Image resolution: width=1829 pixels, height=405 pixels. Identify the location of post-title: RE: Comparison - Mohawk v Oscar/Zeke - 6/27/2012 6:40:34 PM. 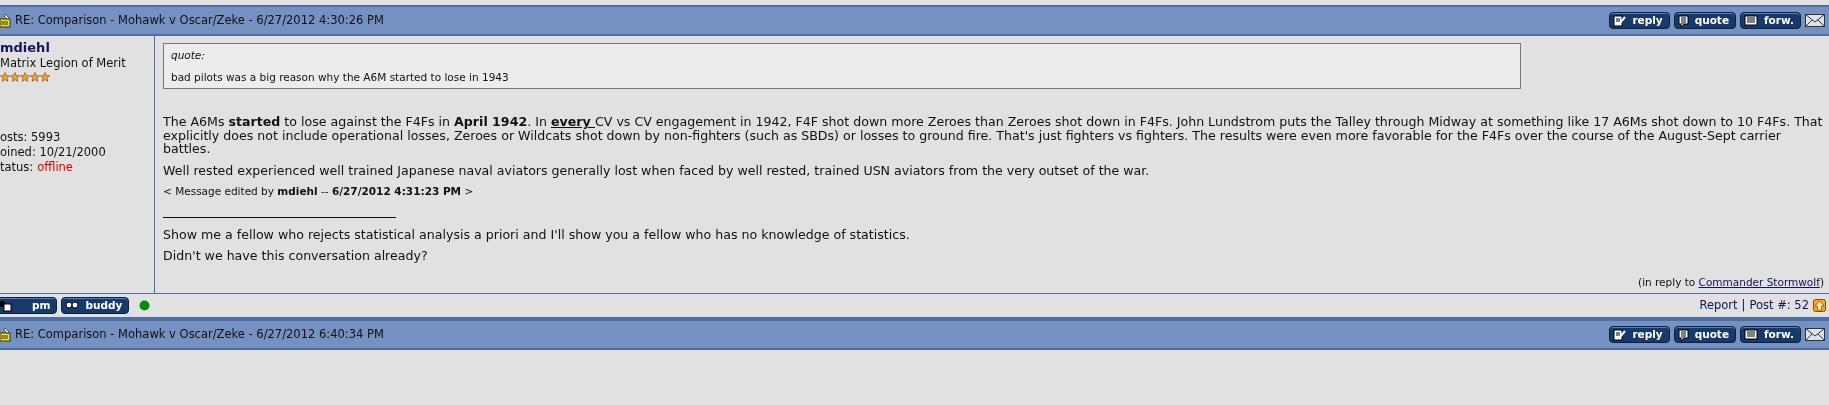
(199, 334).